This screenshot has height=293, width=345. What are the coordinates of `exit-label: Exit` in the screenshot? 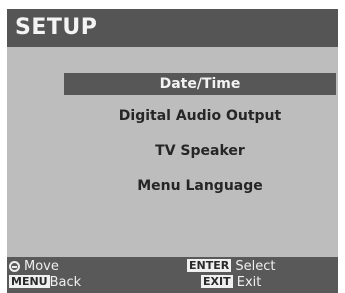 It's located at (249, 282).